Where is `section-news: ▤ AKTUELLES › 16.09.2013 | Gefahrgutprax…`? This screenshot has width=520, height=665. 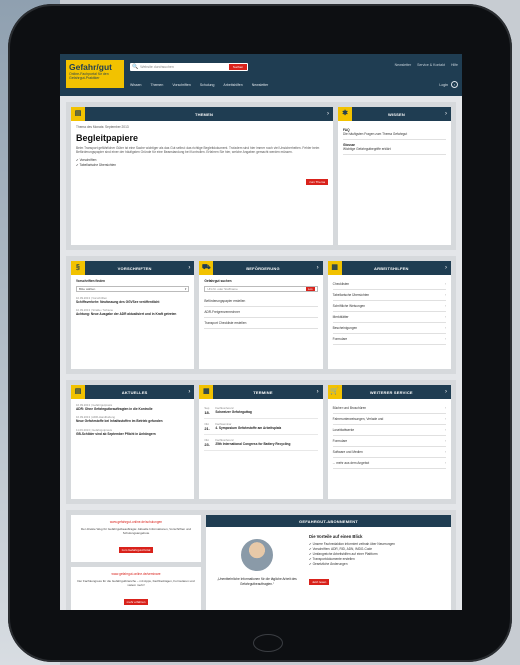 section-news: ▤ AKTUELLES › 16.09.2013 | Gefahrgutprax… is located at coordinates (261, 442).